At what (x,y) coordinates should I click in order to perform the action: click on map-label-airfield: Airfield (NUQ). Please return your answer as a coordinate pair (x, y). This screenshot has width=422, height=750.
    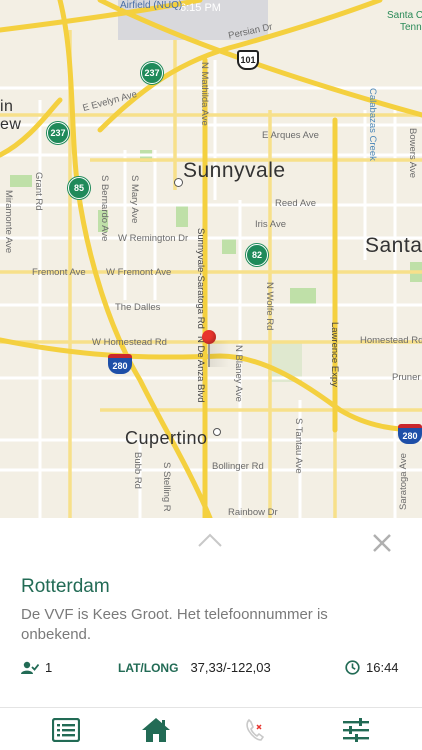
    Looking at the image, I should click on (151, 5).